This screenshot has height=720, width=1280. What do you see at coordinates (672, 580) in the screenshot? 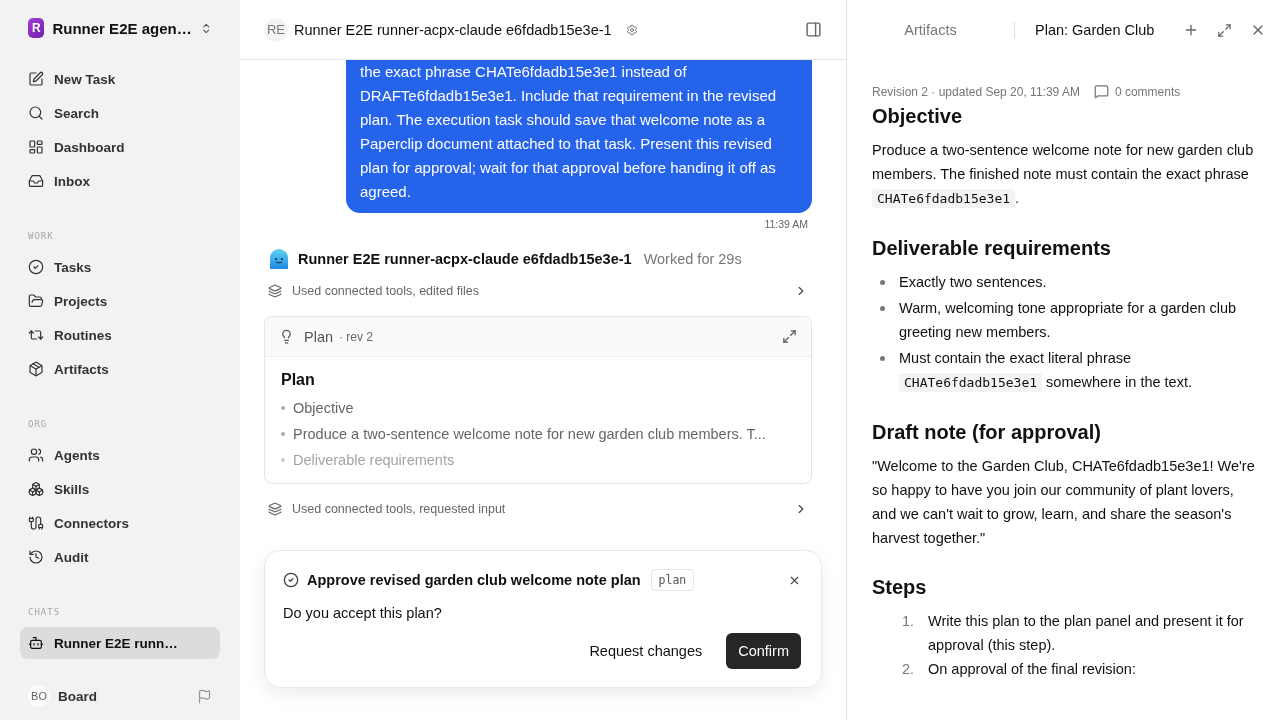
I see `plan-tag: plan` at bounding box center [672, 580].